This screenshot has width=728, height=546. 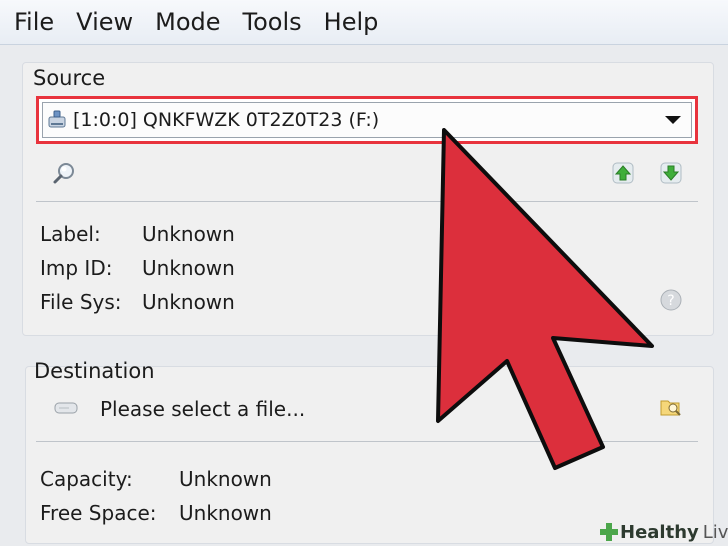 I want to click on healthy-living-logo: Healthy Living, so click(x=663, y=532).